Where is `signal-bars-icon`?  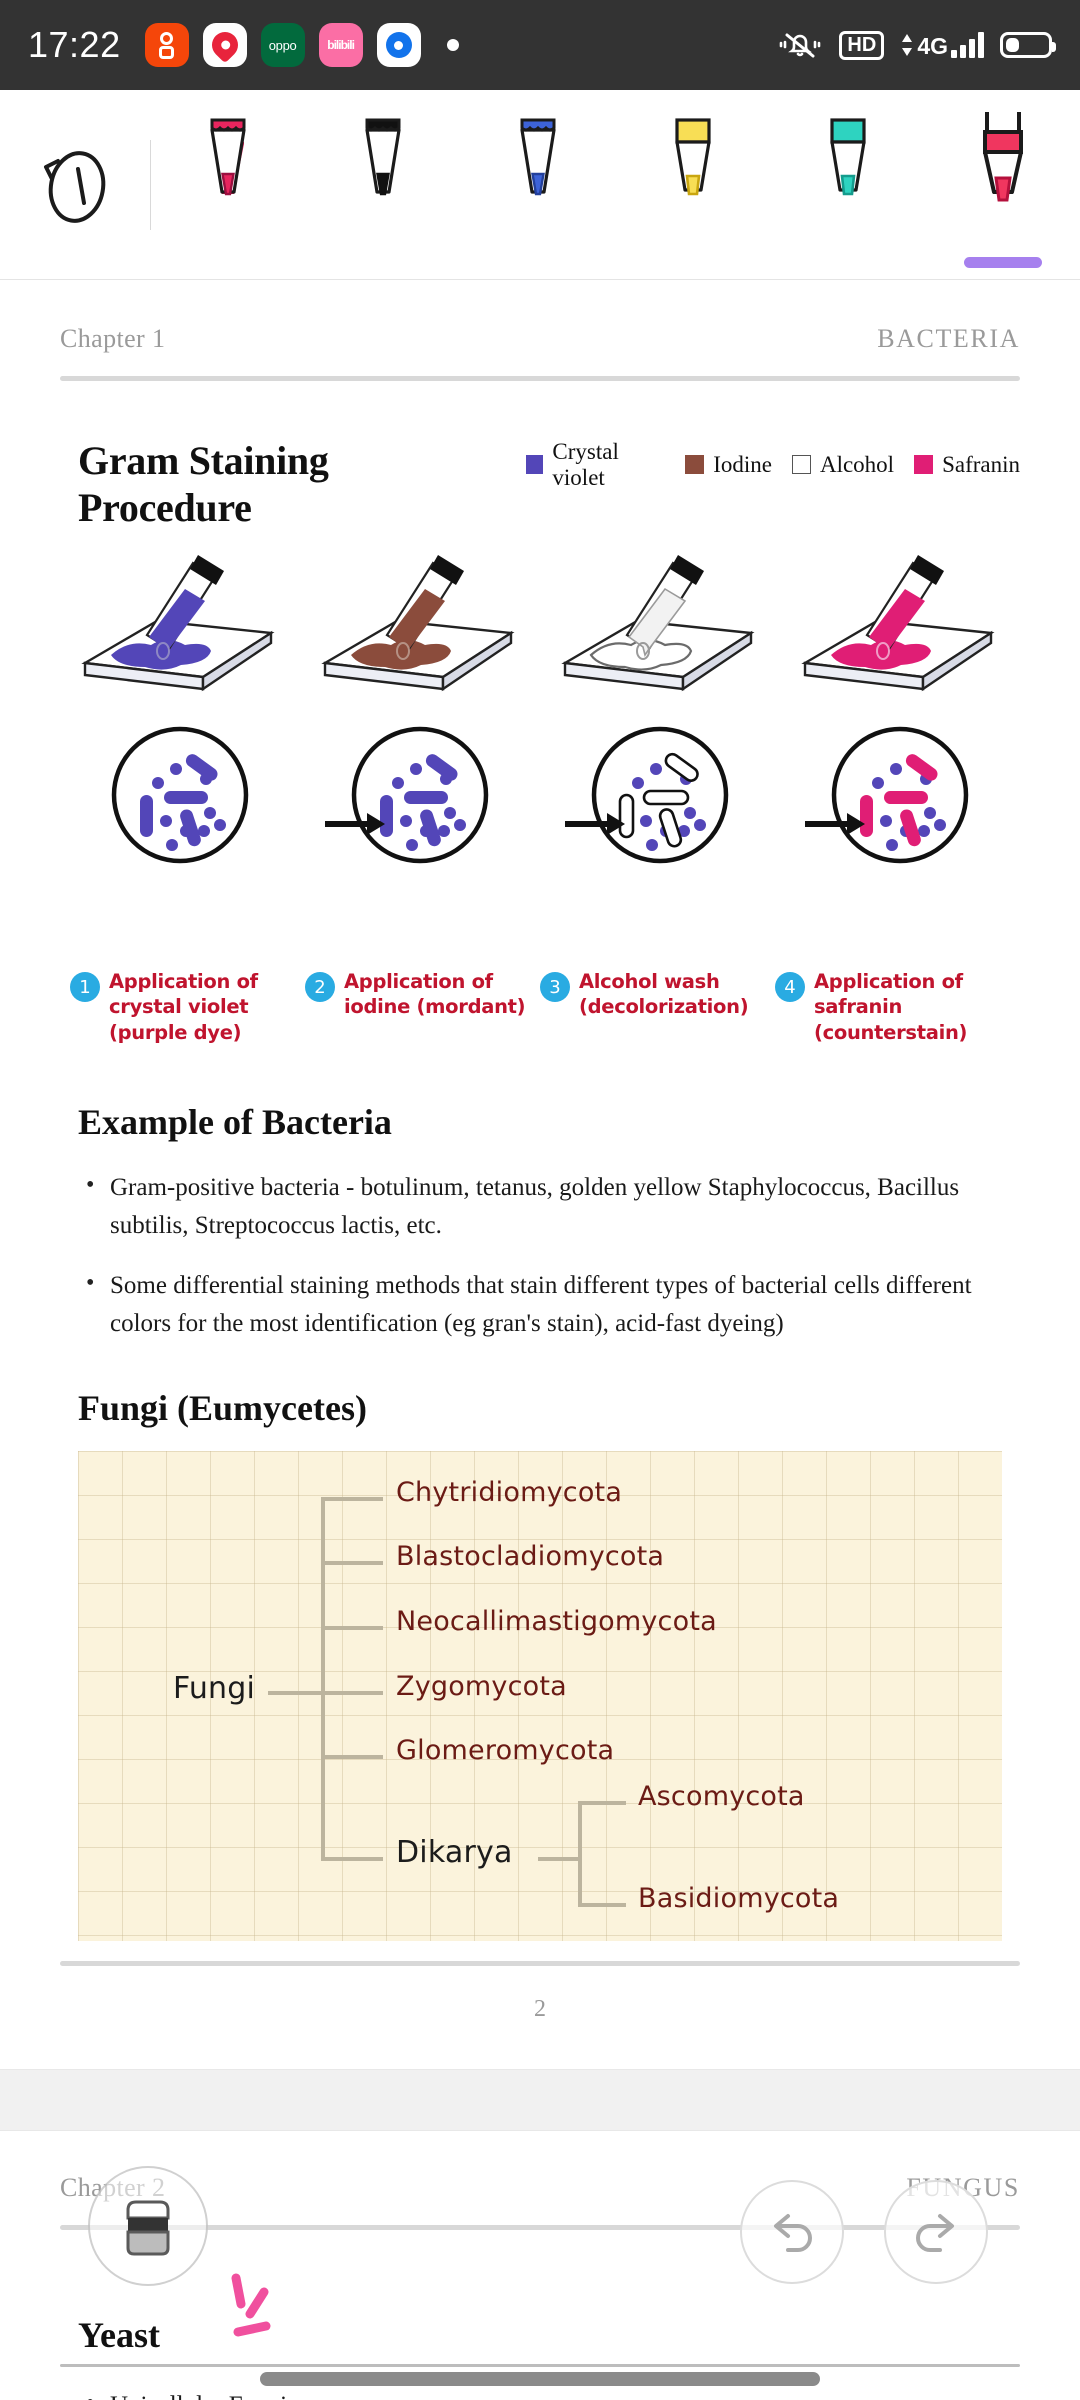
signal-bars-icon is located at coordinates (967, 45).